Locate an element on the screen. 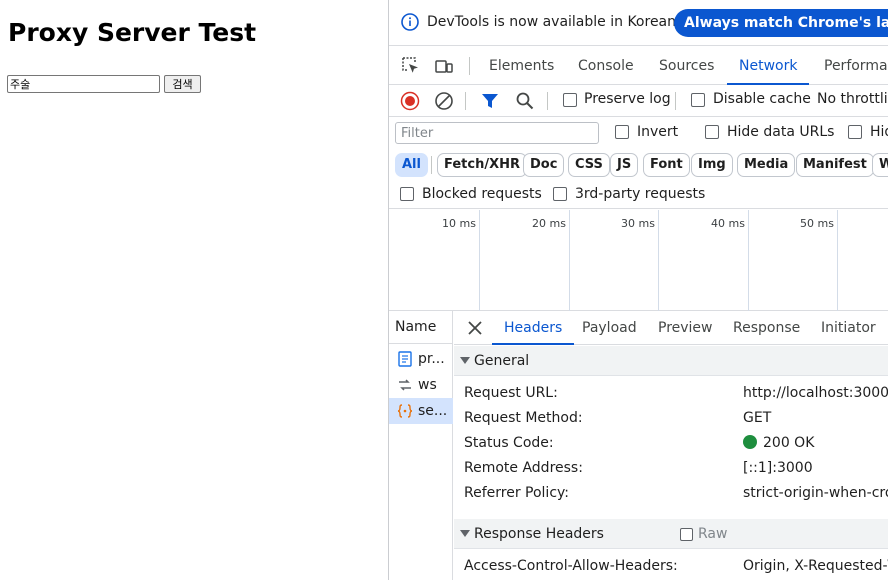 The height and width of the screenshot is (580, 888). tab-console: Console is located at coordinates (606, 66).